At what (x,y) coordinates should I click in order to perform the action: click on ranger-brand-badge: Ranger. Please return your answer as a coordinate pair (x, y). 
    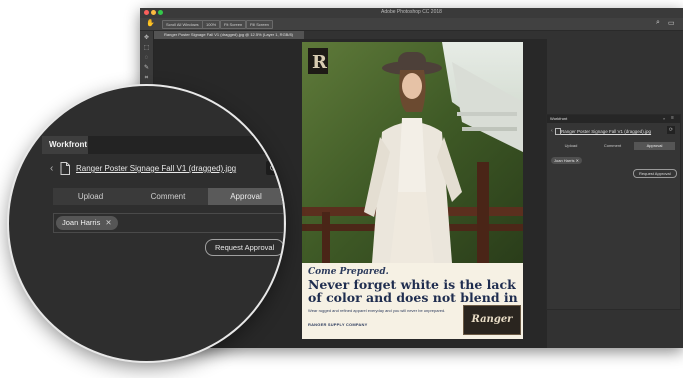
    Looking at the image, I should click on (492, 320).